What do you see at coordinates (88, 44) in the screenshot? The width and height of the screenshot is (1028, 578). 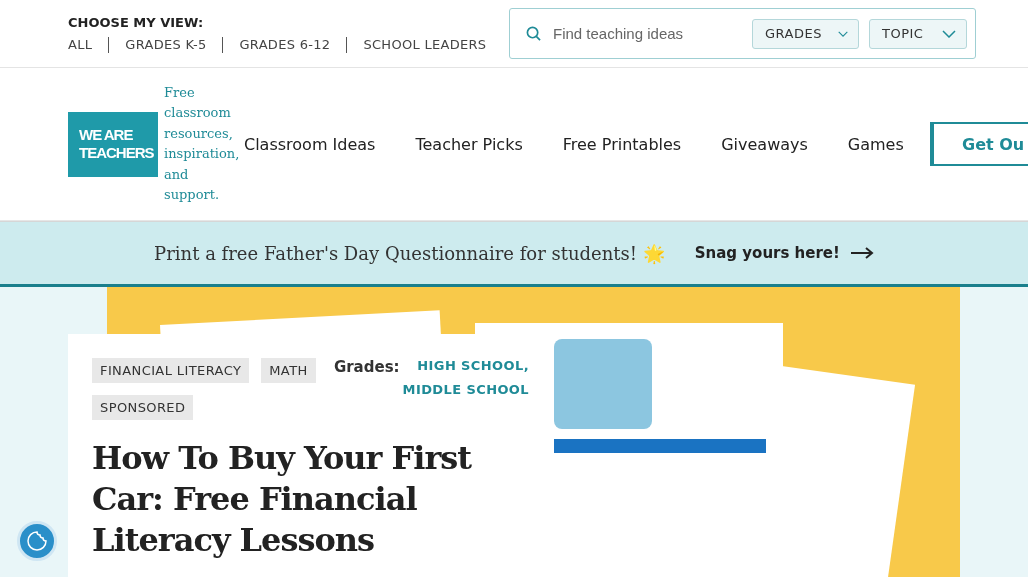 I see `view-link: ALL` at bounding box center [88, 44].